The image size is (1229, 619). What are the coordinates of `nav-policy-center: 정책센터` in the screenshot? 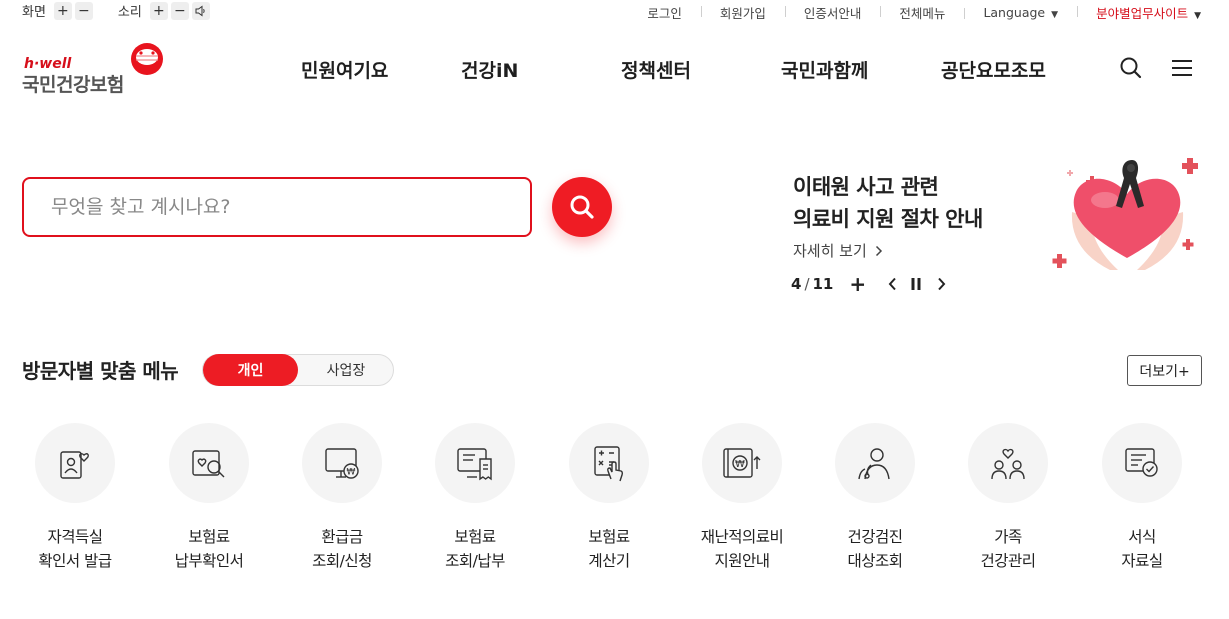 It's located at (656, 69).